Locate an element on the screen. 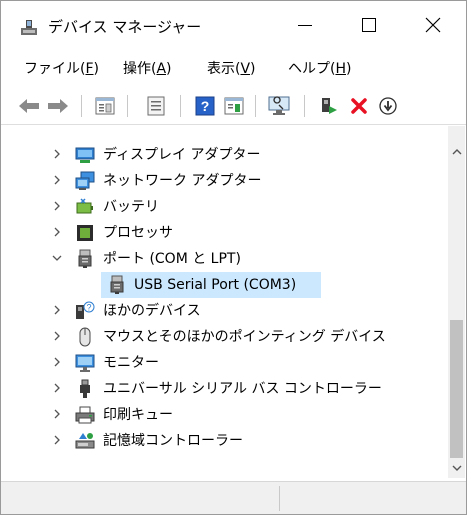  window-title: デバイス マネージャー is located at coordinates (125, 27).